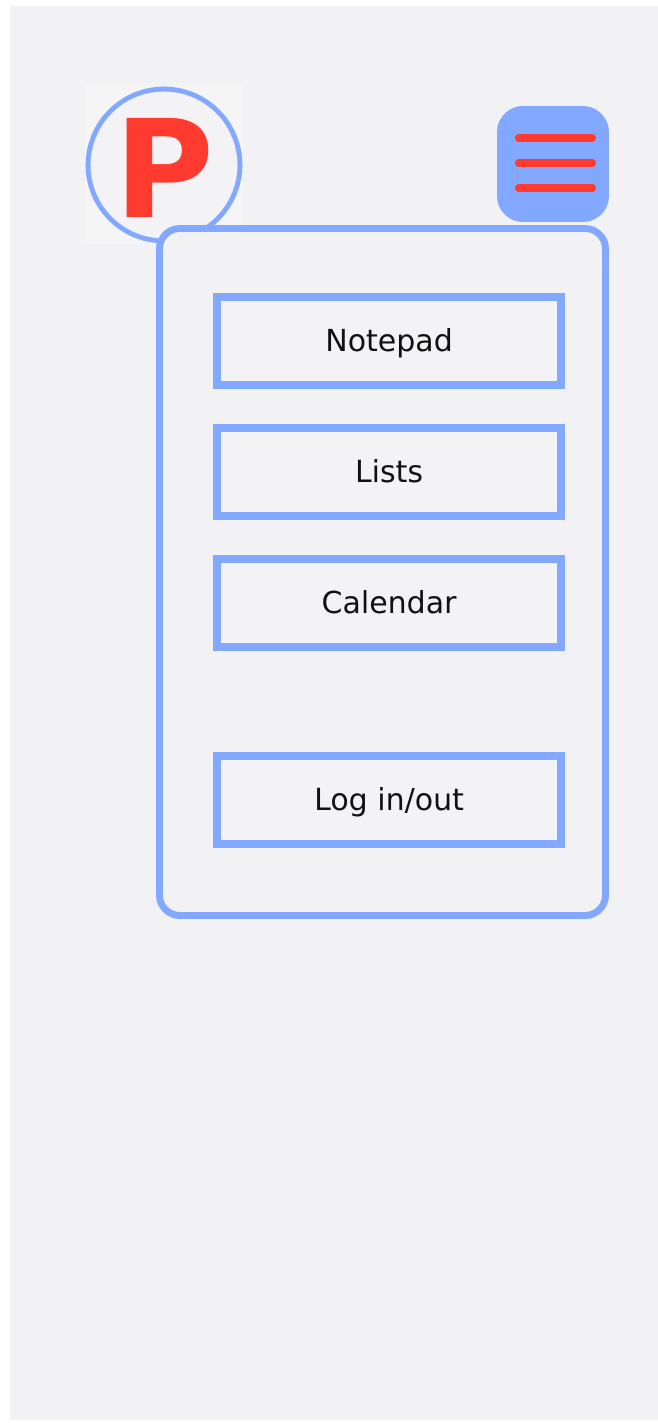  I want to click on menu-item-lists: Lists, so click(389, 472).